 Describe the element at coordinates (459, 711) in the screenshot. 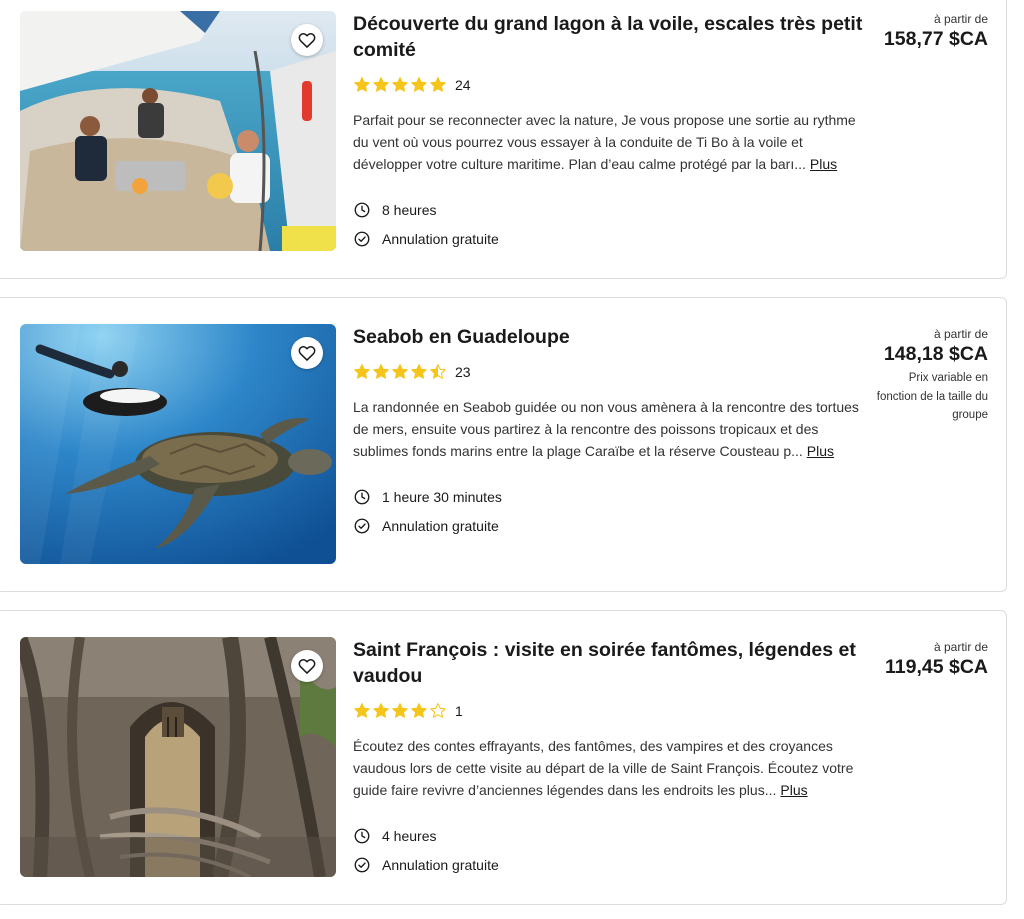

I see `review-count: 1` at that location.